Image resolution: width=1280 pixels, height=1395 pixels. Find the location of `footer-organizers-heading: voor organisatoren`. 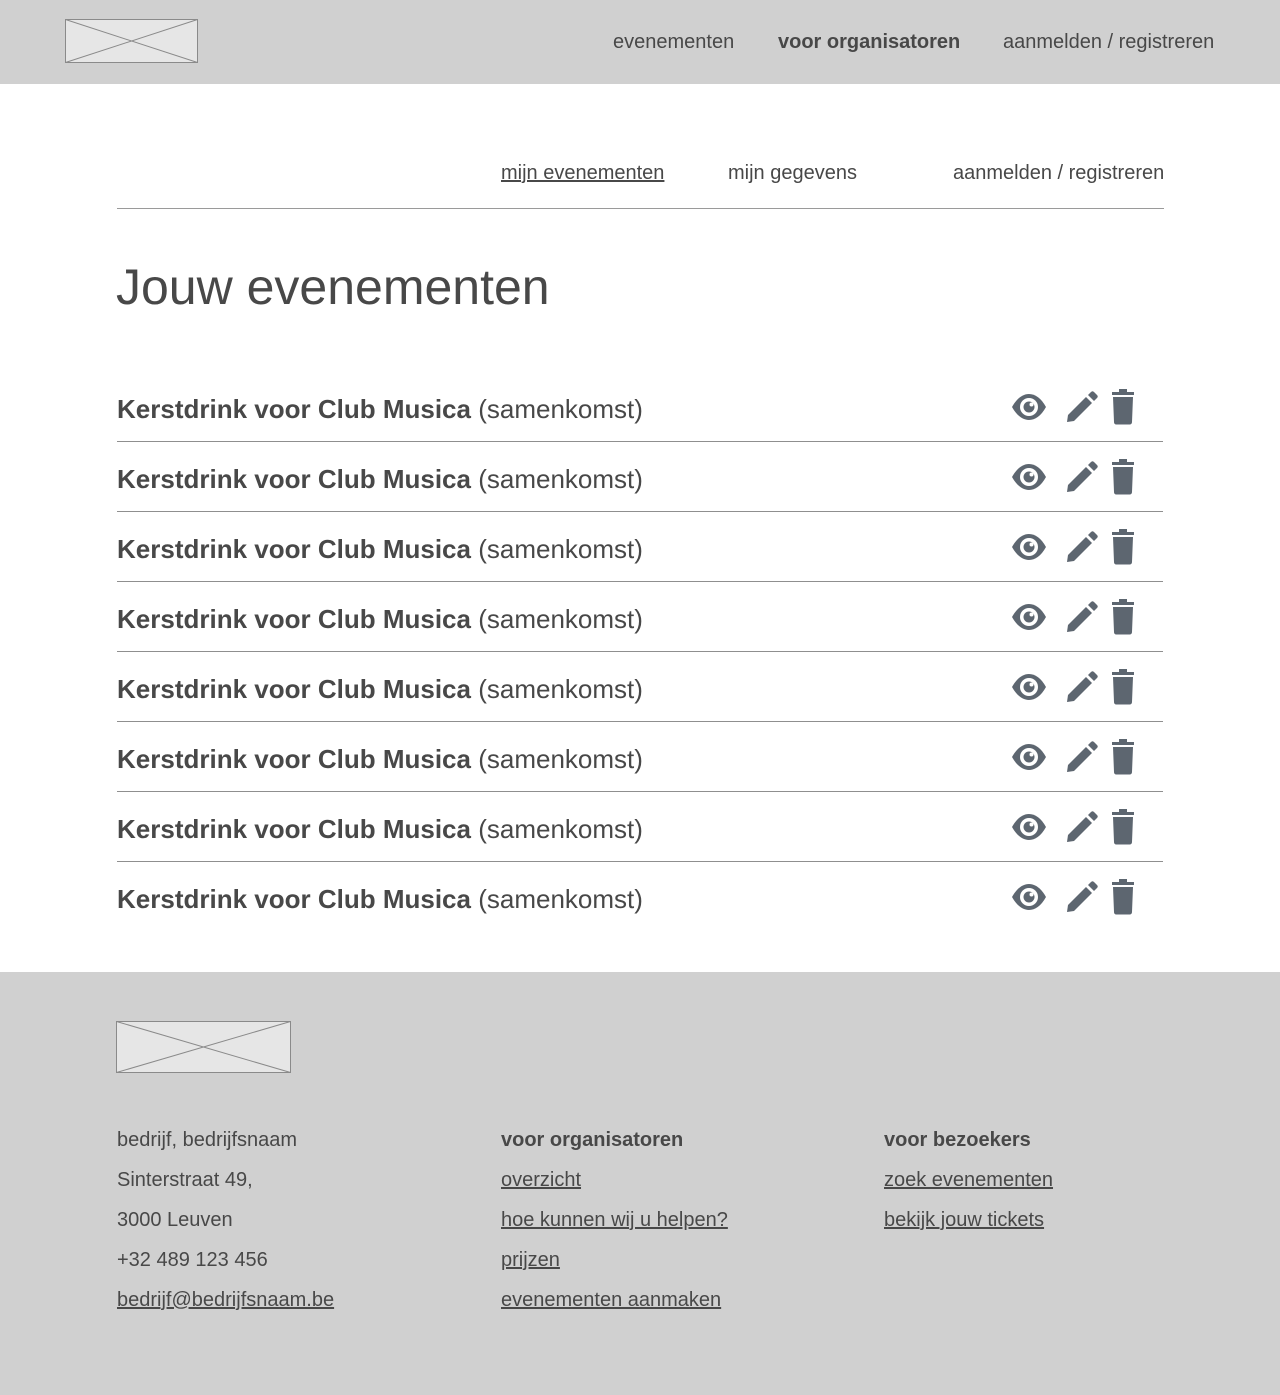

footer-organizers-heading: voor organisatoren is located at coordinates (592, 1140).